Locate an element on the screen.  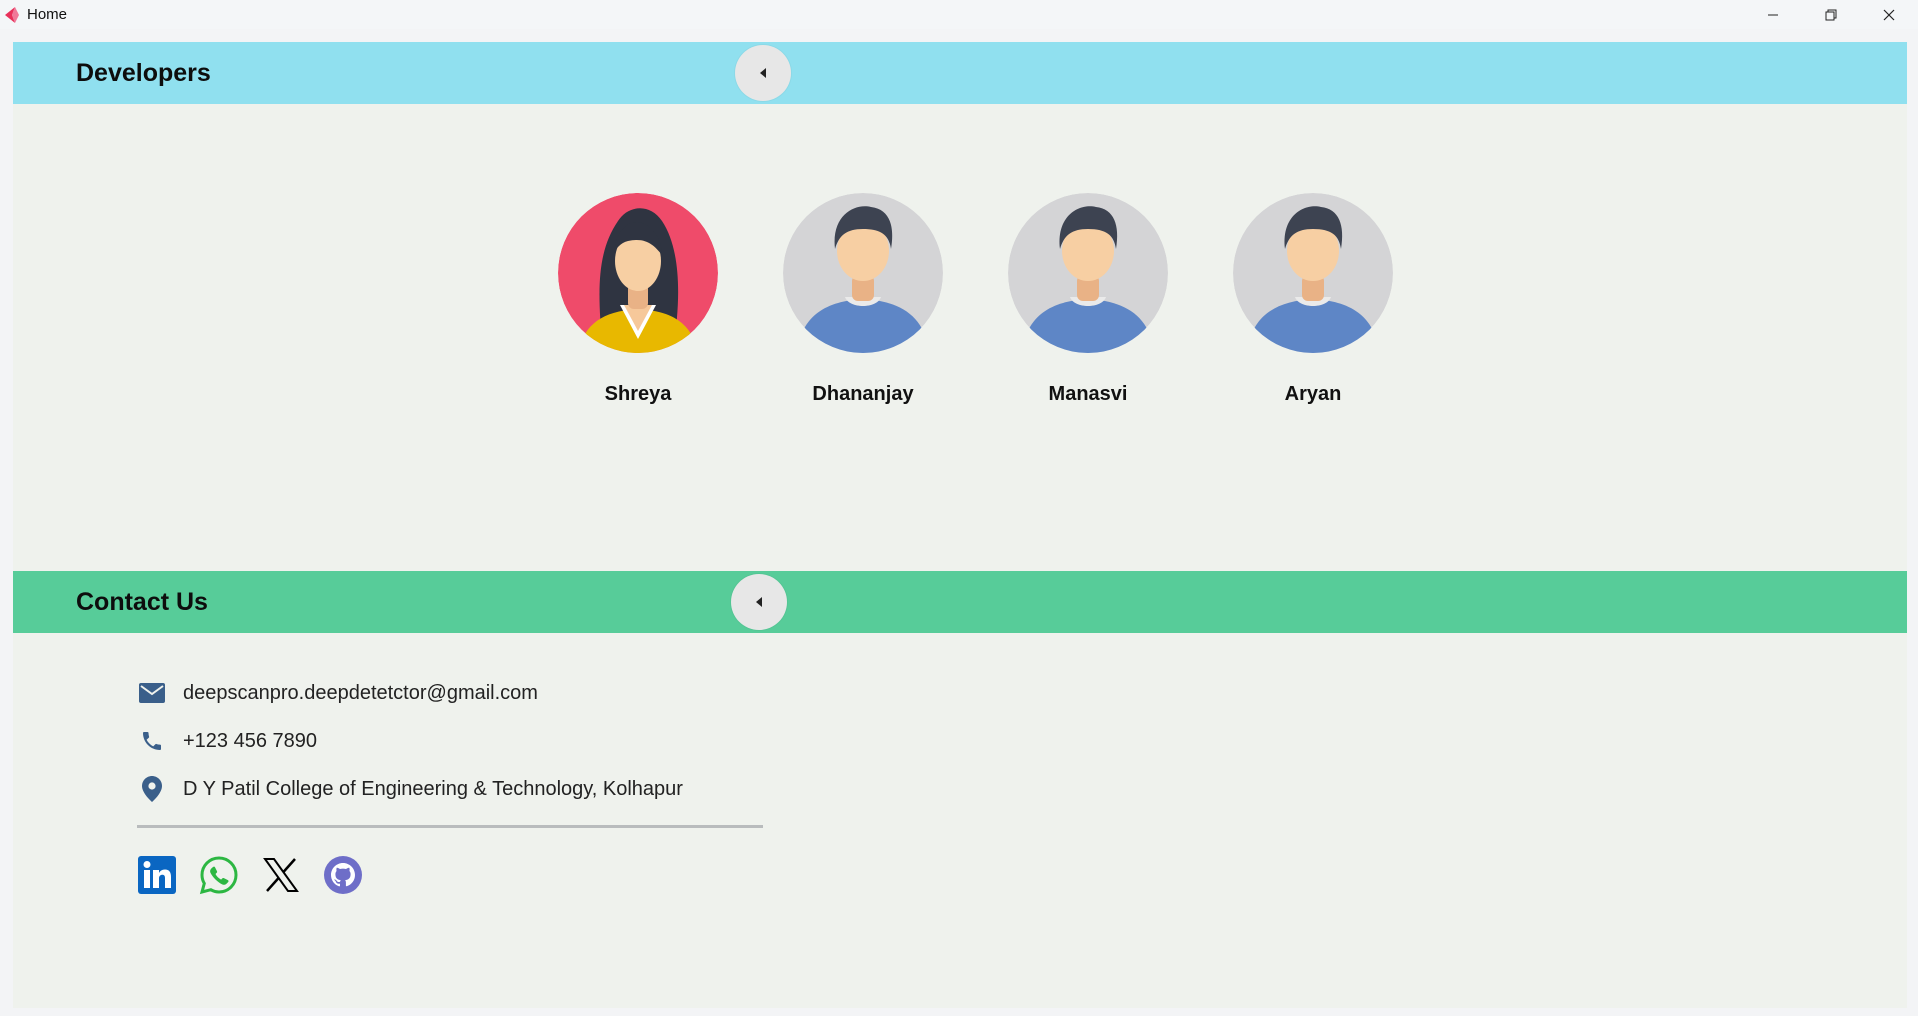
window-controls is located at coordinates (1831, 14).